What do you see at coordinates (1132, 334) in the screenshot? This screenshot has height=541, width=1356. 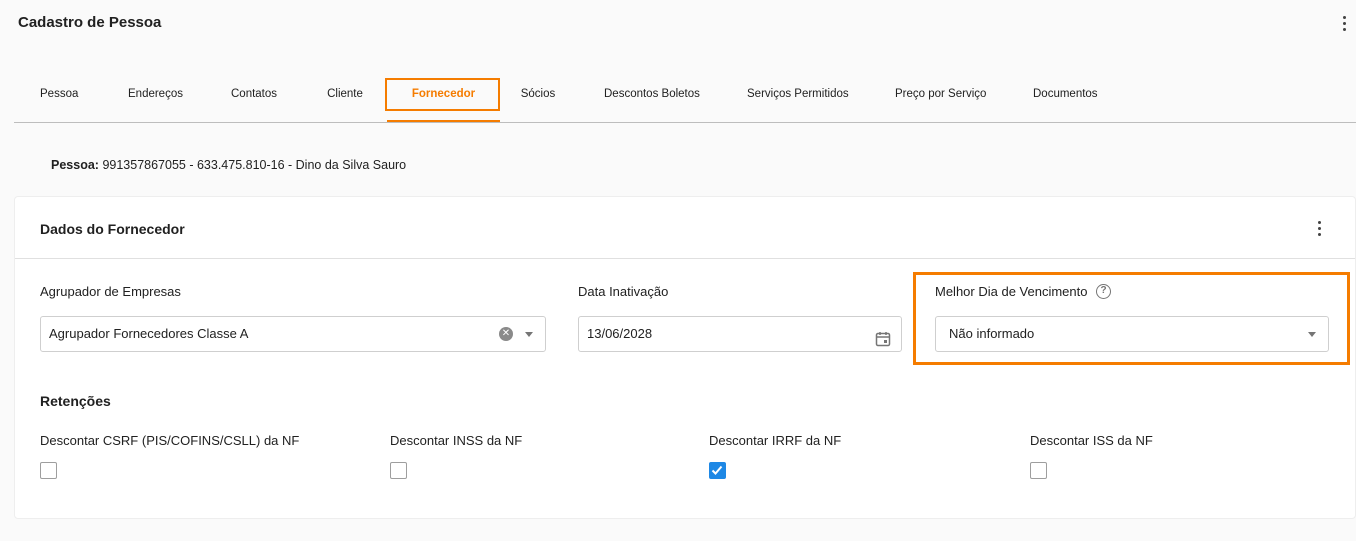 I see `melhor-dia-select: Não informado` at bounding box center [1132, 334].